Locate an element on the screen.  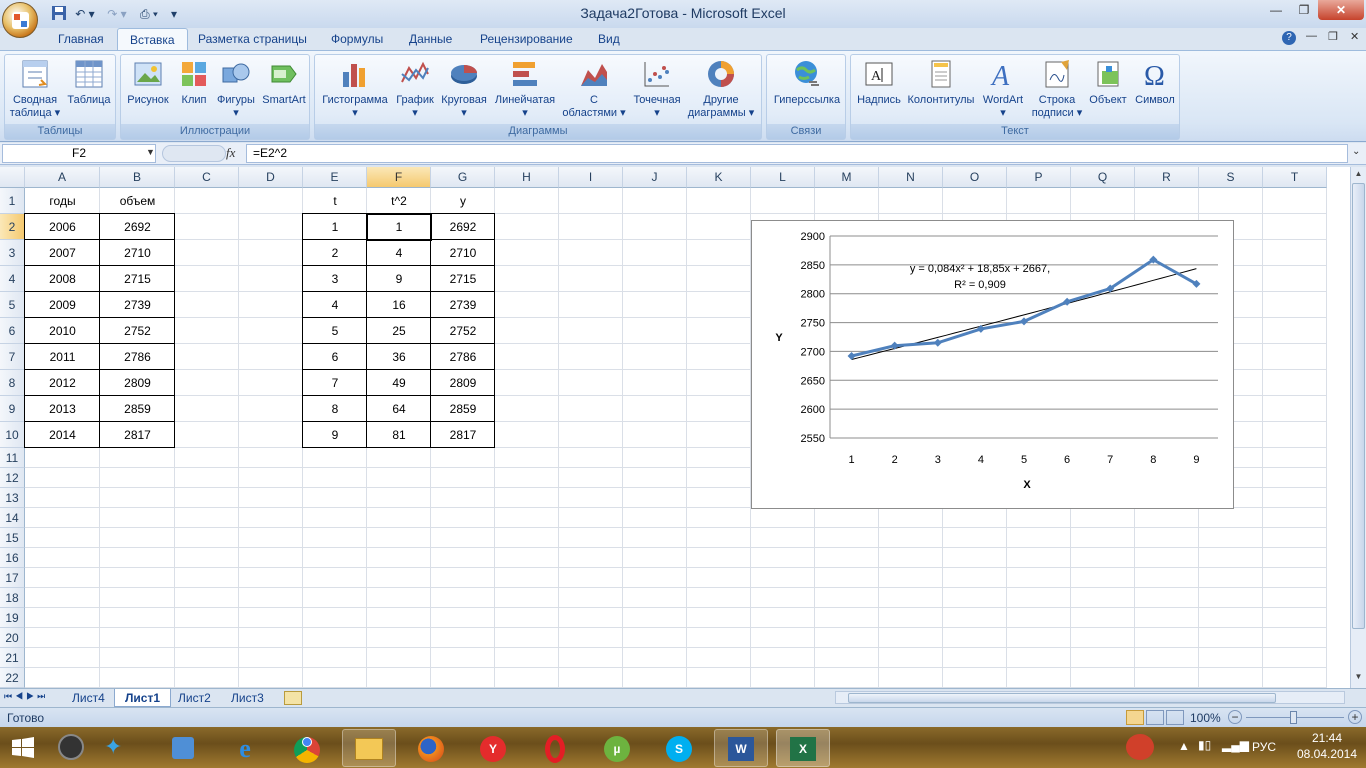
tab-view: Вид is located at coordinates (609, 39).